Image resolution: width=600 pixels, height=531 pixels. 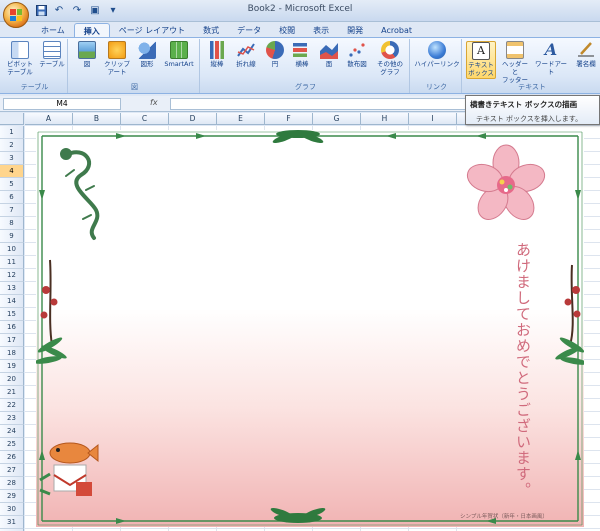 I want to click on column-header: H, so click(x=385, y=119).